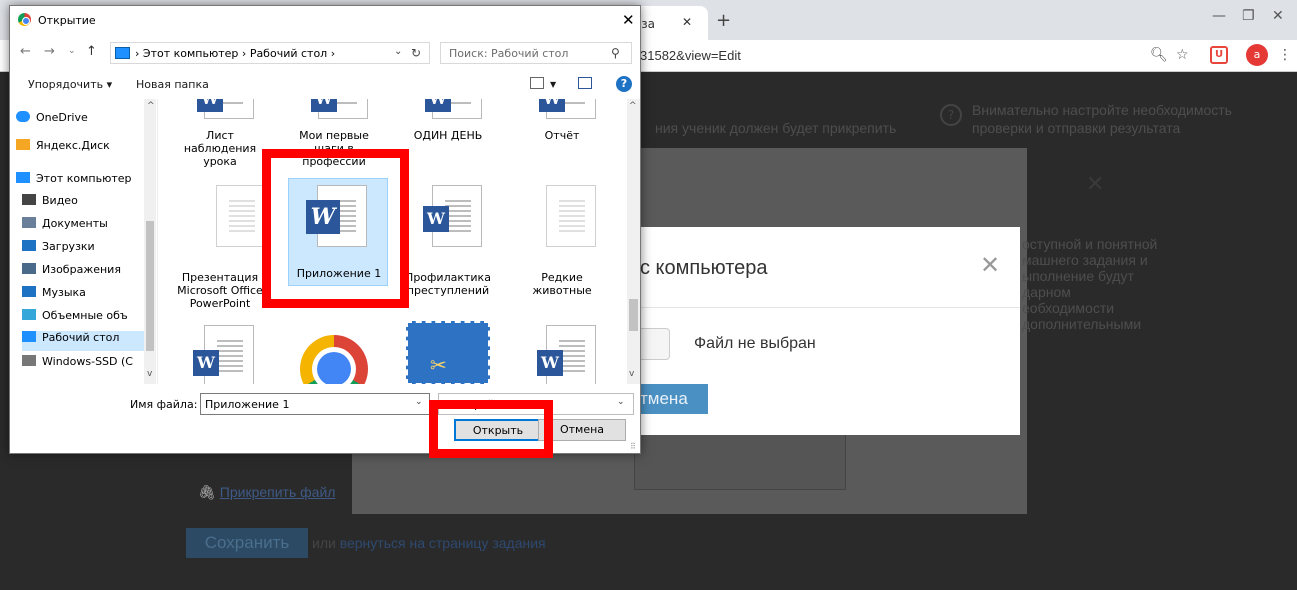  What do you see at coordinates (29, 222) in the screenshot?
I see `documents-icon` at bounding box center [29, 222].